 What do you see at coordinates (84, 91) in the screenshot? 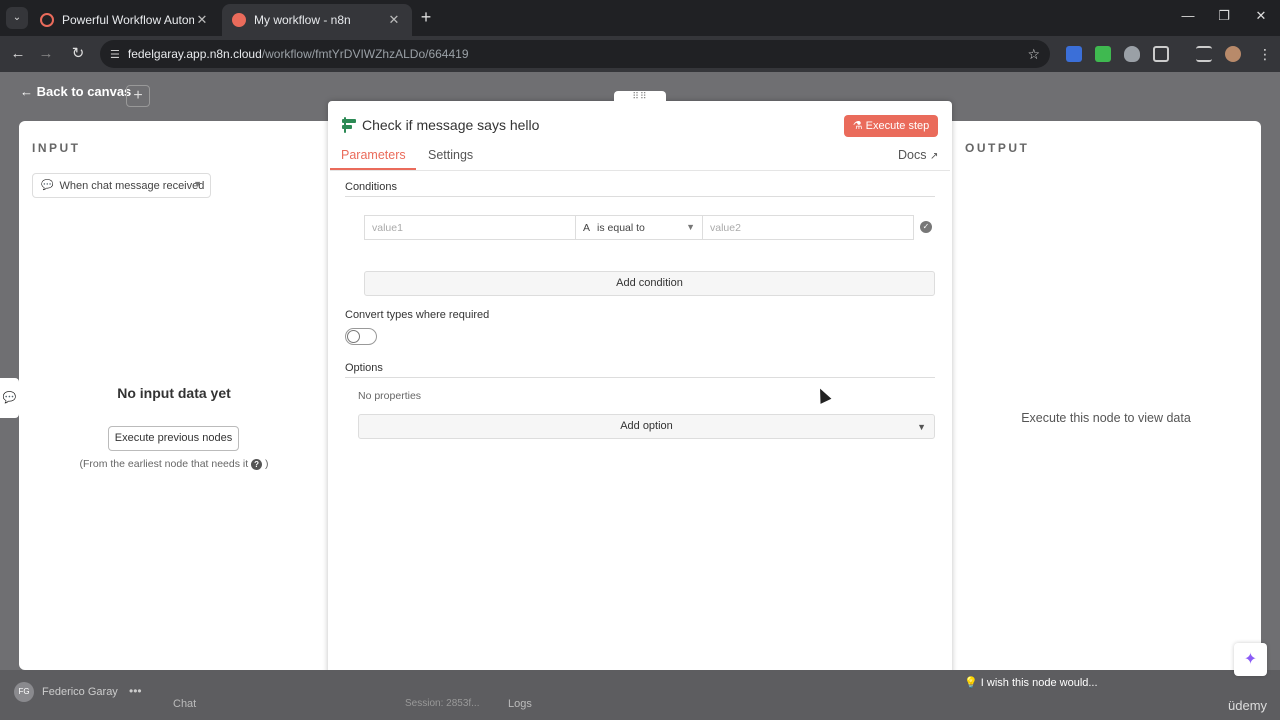
I see `back-to-canvas-label: Back to canvas` at bounding box center [84, 91].